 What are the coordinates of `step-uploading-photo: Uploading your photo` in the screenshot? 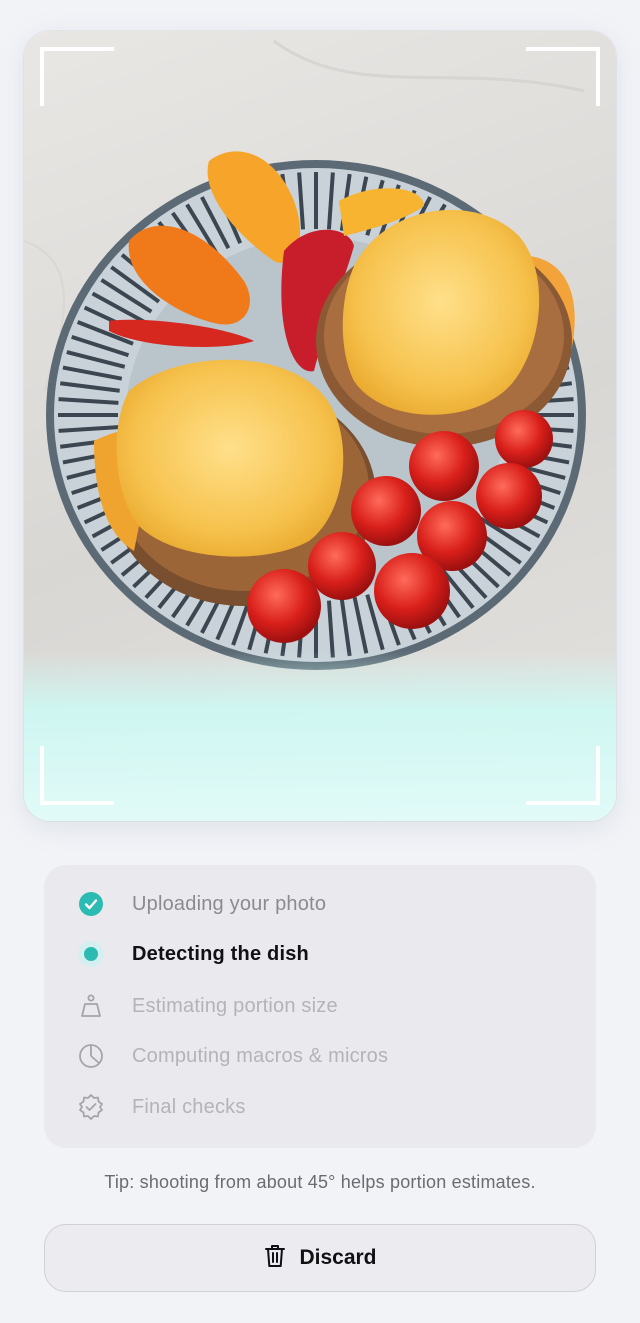 It's located at (320, 904).